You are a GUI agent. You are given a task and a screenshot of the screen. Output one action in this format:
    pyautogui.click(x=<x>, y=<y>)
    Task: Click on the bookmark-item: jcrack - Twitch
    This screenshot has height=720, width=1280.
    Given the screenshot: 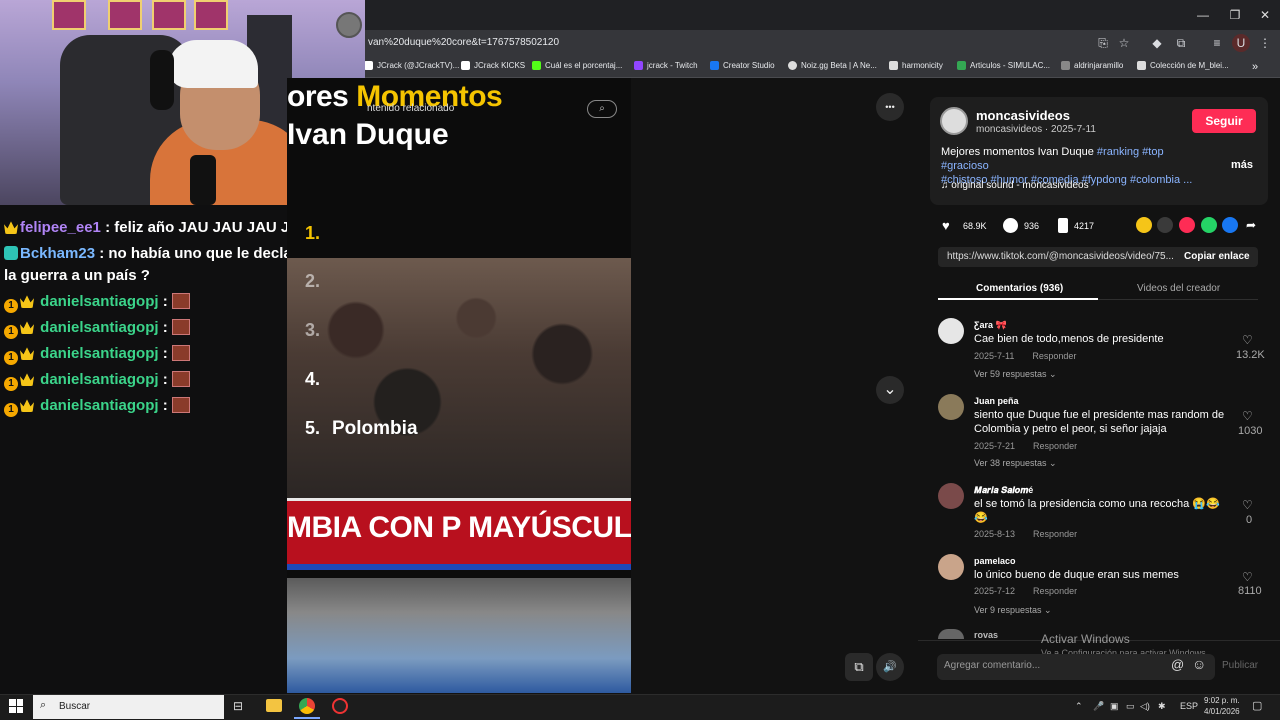 What is the action you would take?
    pyautogui.click(x=666, y=65)
    